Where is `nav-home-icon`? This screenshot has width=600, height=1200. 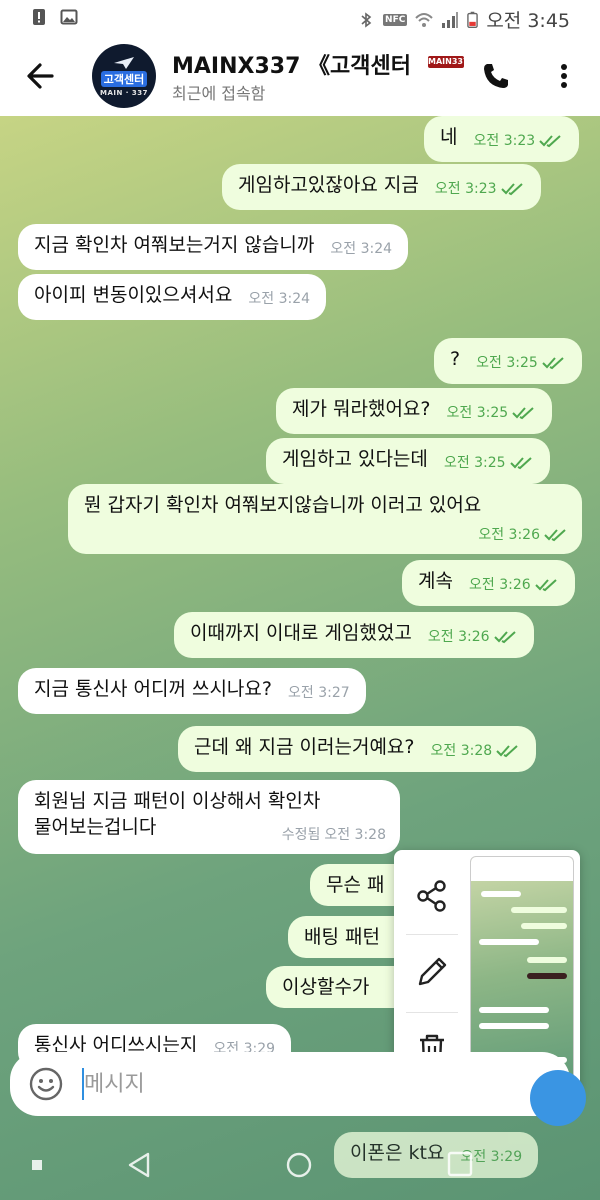
nav-home-icon is located at coordinates (299, 1165).